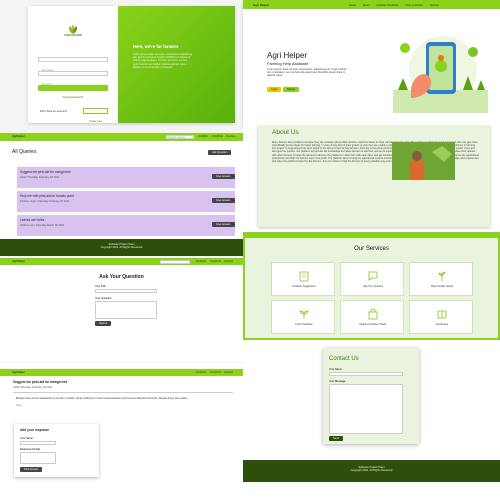 Image resolution: width=500 pixels, height=500 pixels. What do you see at coordinates (220, 152) in the screenshot?
I see `ask-question-button: Ask Question` at bounding box center [220, 152].